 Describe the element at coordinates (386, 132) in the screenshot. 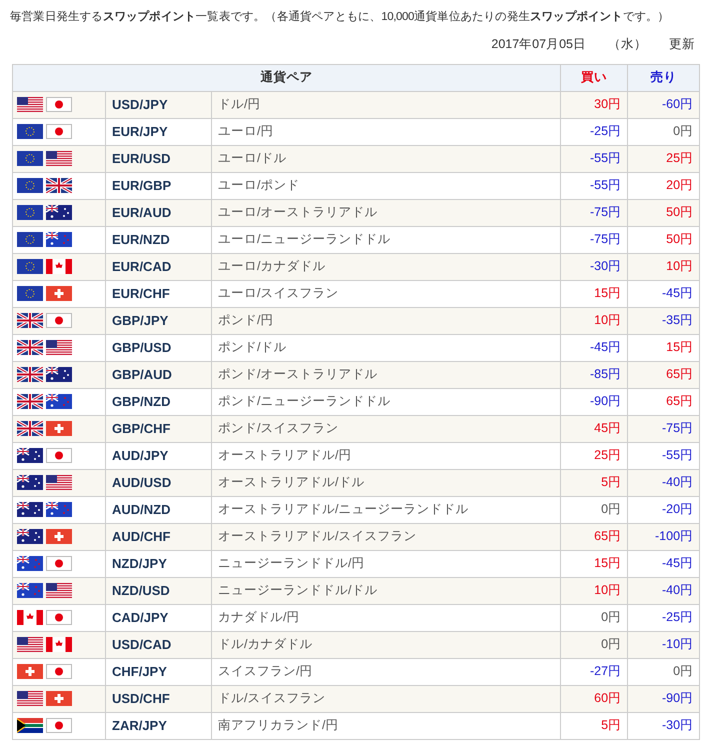

I see `name-cell: ユーロ/円` at that location.